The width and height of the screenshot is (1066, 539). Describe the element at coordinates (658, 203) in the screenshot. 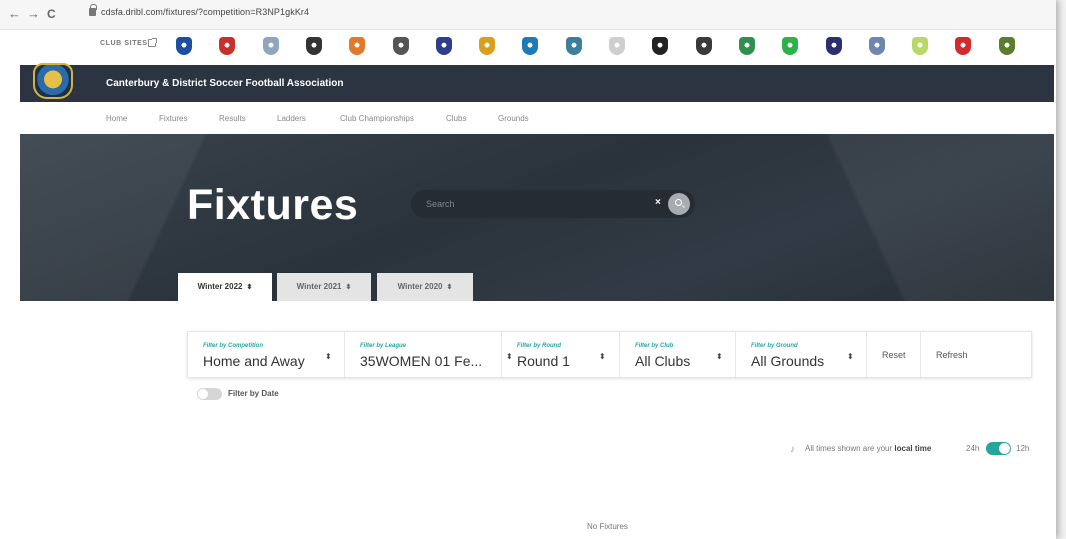

I see `clear-search-icon: ×` at that location.